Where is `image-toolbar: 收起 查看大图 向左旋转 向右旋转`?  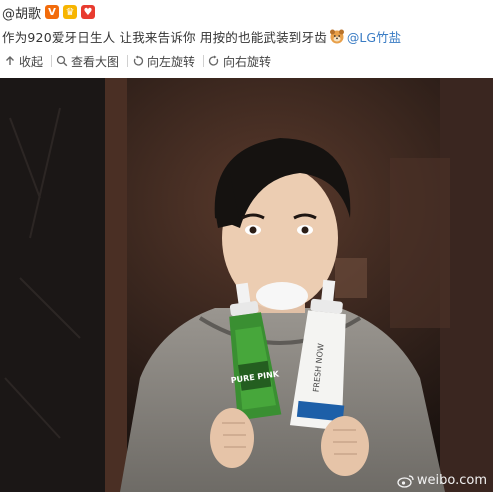 image-toolbar: 收起 查看大图 向左旋转 向右旋转 is located at coordinates (139, 61).